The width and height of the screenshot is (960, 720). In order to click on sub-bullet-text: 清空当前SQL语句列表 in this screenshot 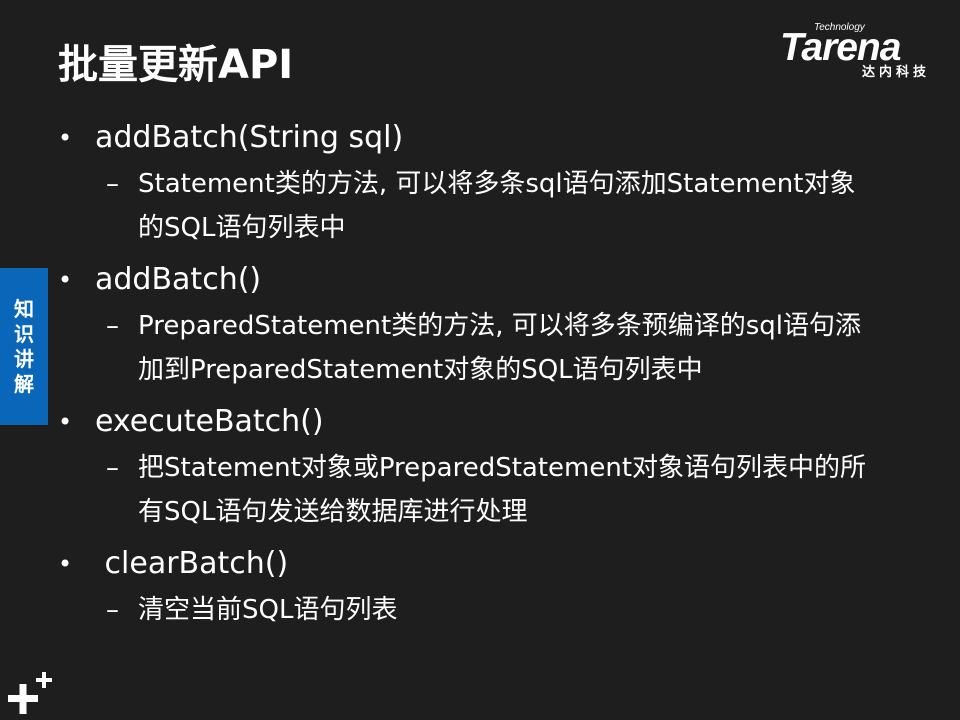, I will do `click(268, 610)`.